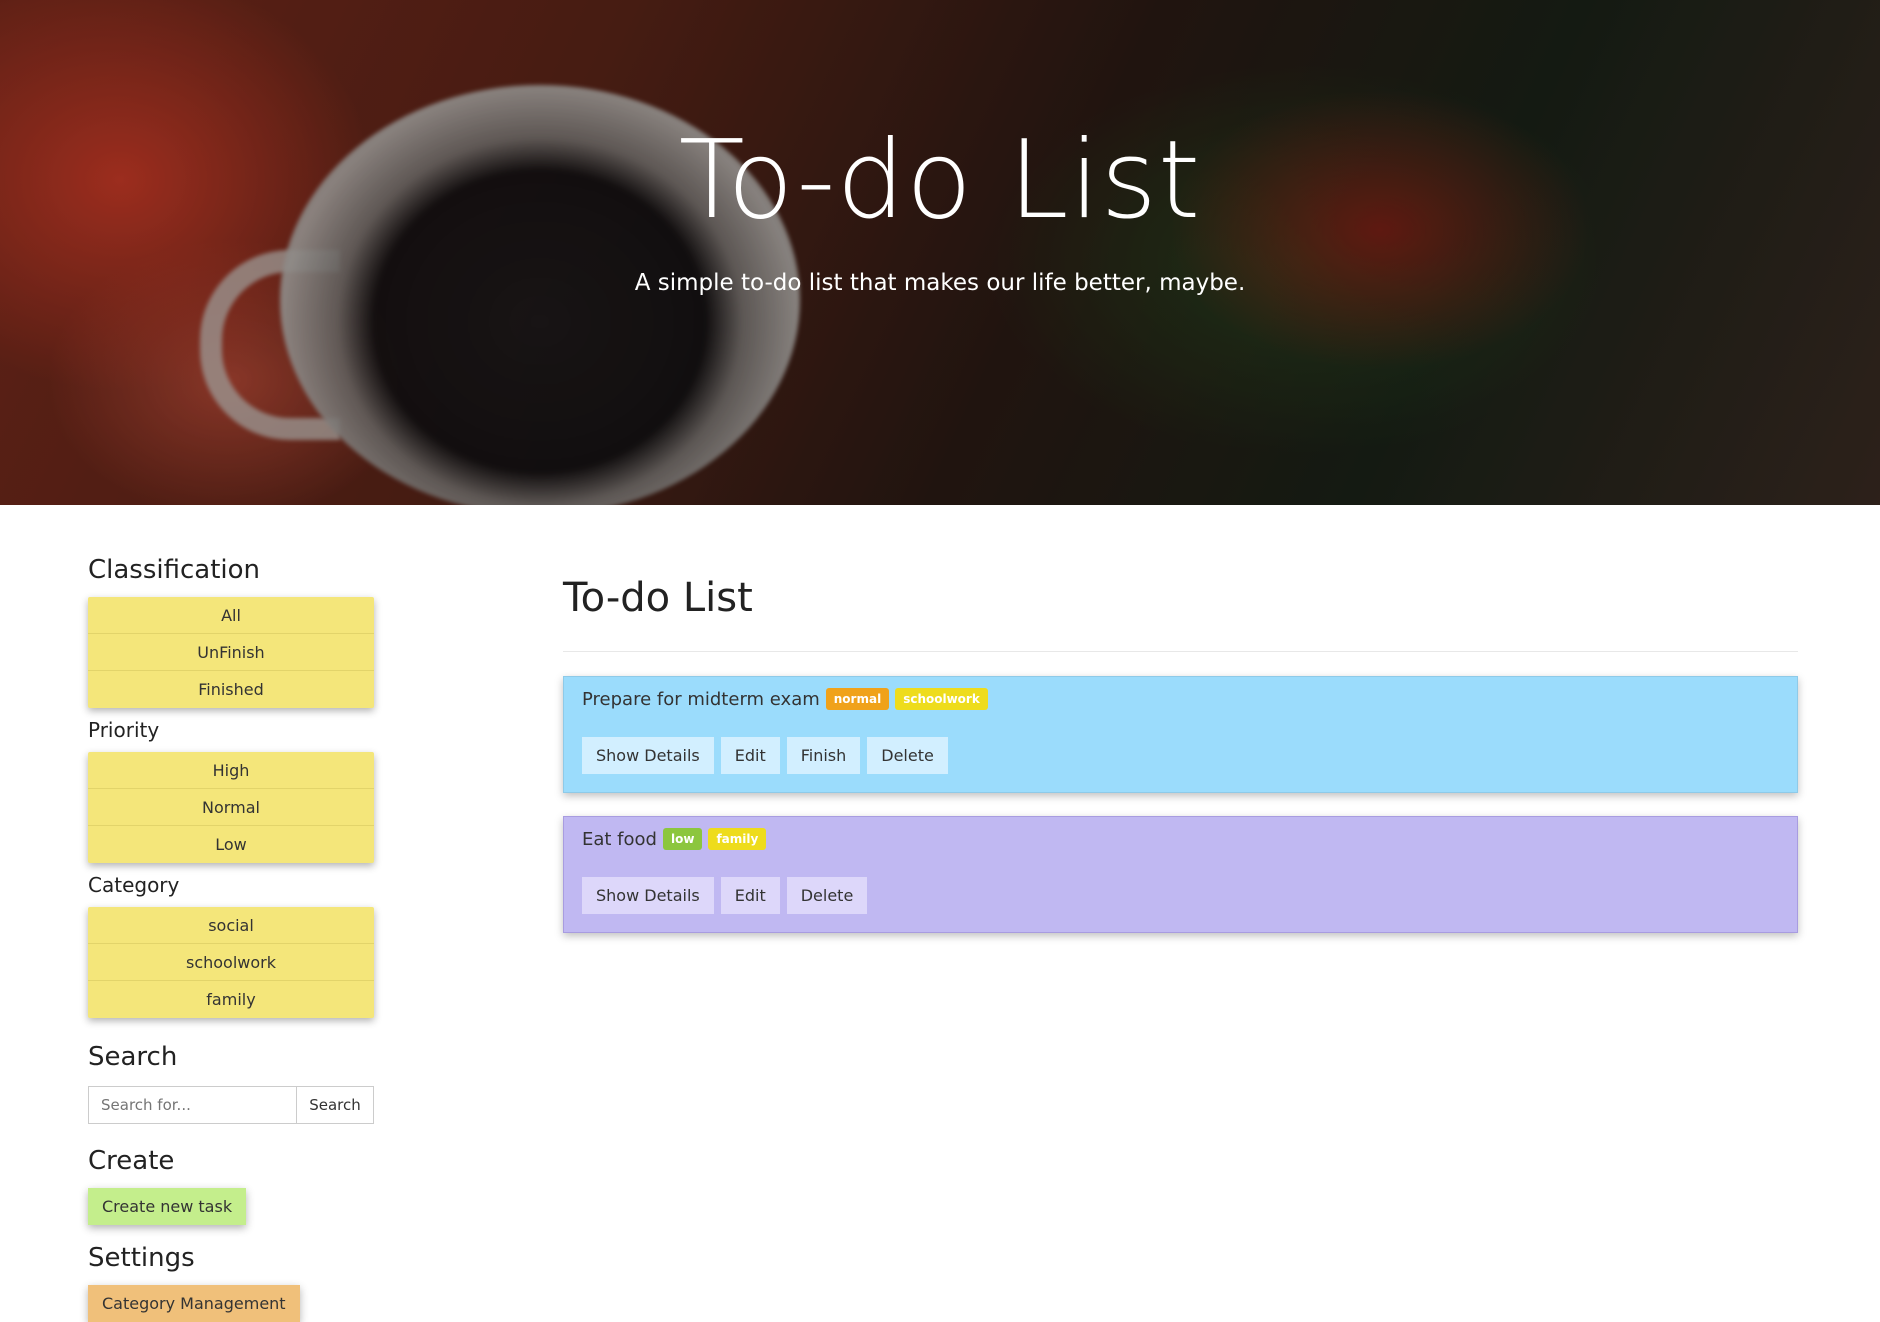 The height and width of the screenshot is (1322, 1880). What do you see at coordinates (1180, 839) in the screenshot?
I see `task-header: Eat food low family` at bounding box center [1180, 839].